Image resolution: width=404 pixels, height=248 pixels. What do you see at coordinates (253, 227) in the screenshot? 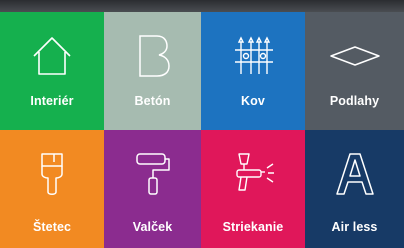
I see `tile-label: Striekanie` at bounding box center [253, 227].